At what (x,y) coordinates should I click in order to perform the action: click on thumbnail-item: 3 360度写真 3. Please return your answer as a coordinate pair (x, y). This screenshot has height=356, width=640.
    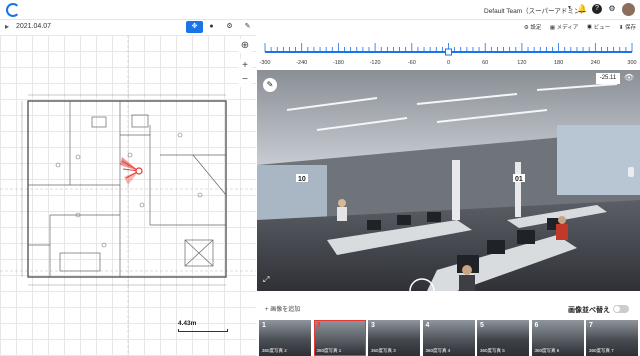
    Looking at the image, I should click on (394, 338).